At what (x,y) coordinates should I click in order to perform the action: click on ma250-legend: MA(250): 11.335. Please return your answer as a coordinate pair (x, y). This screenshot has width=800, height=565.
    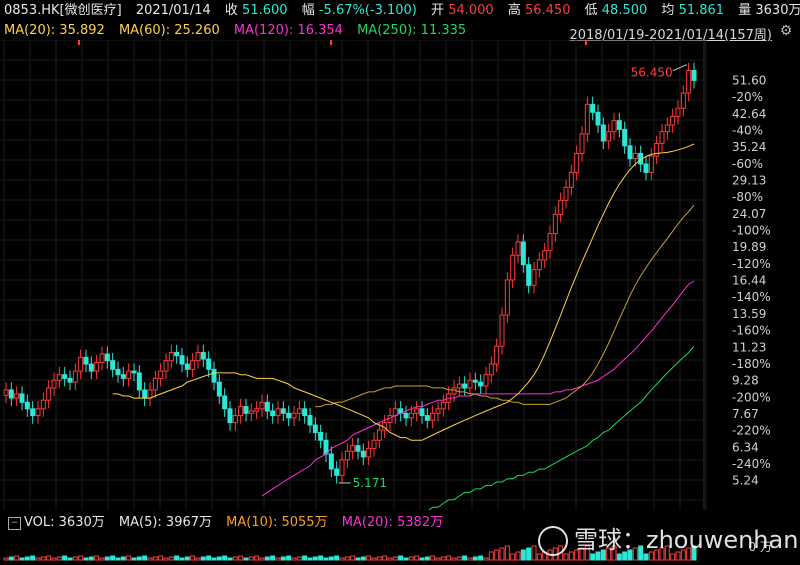
    Looking at the image, I should click on (412, 30).